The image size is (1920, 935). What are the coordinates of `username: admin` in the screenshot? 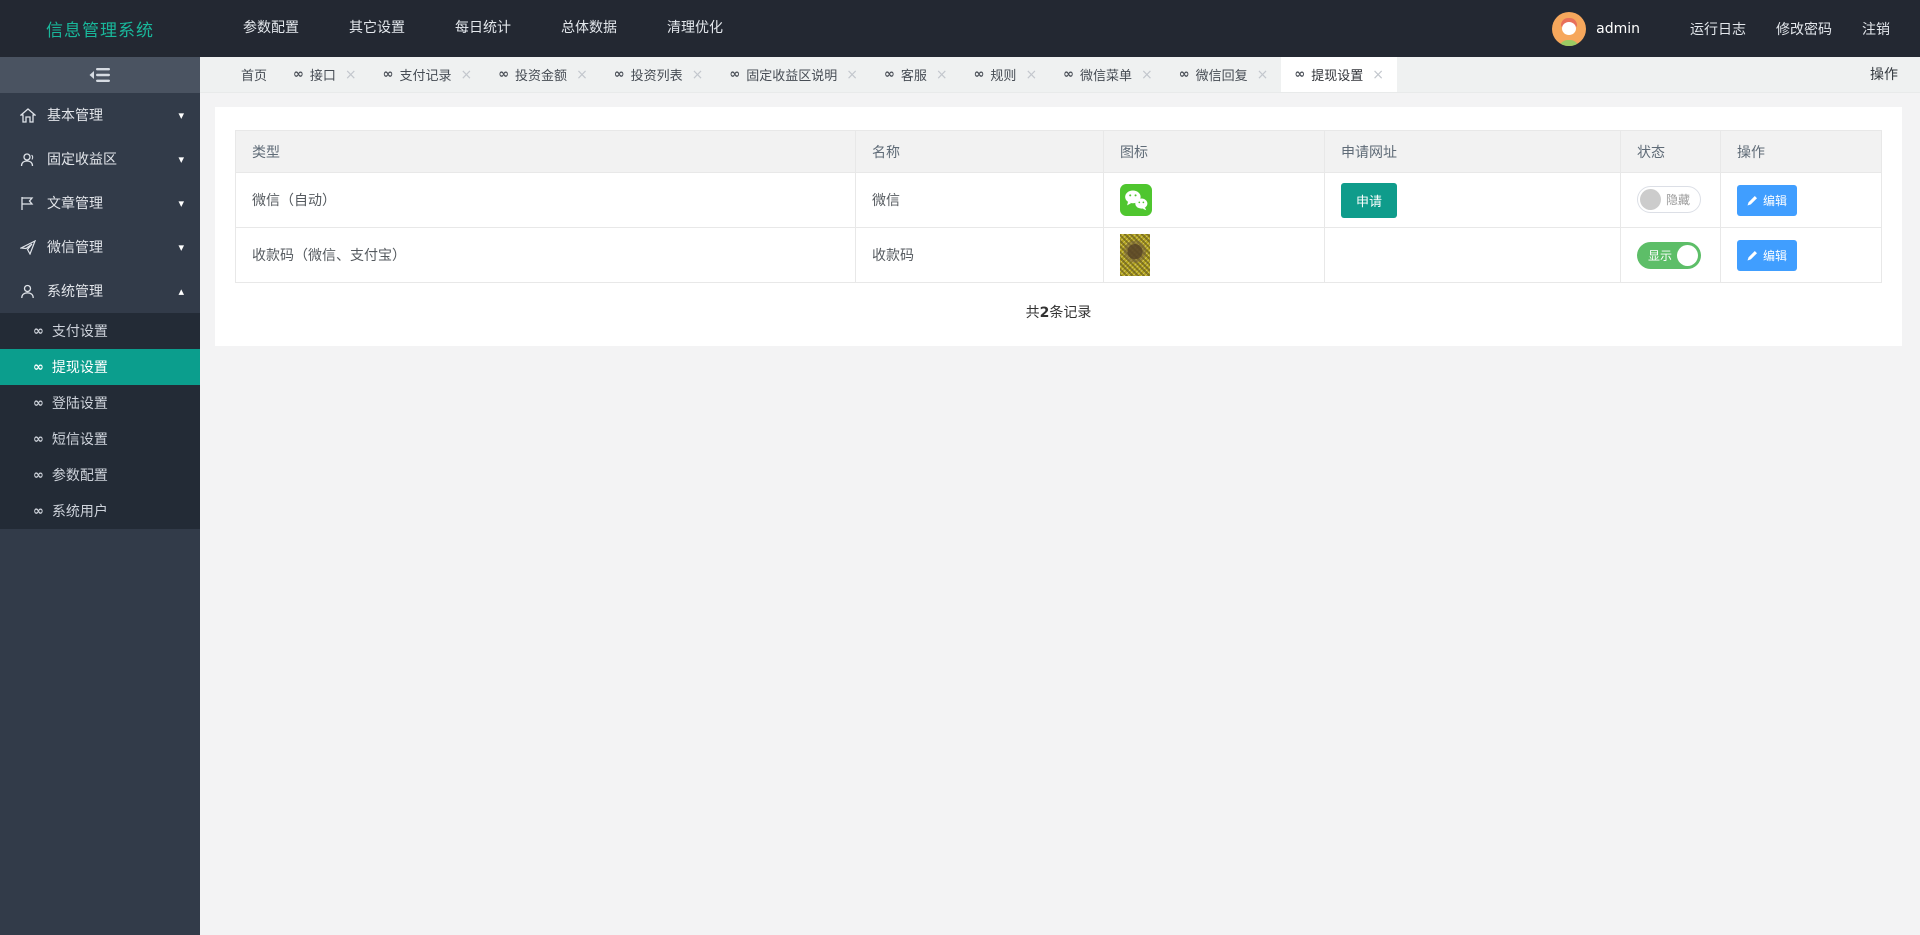 It's located at (1618, 29).